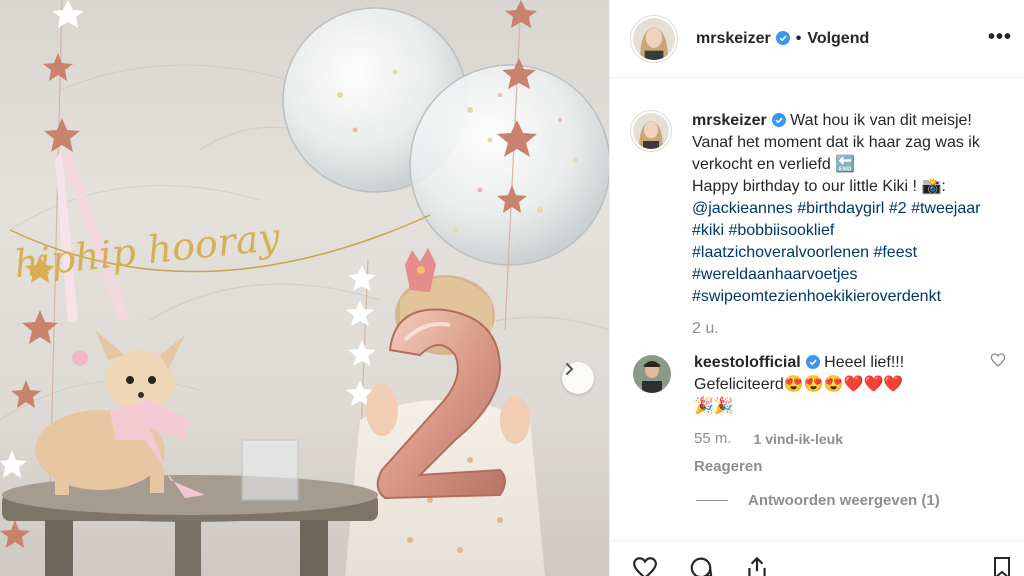 The image size is (1024, 576). I want to click on caption-tag: #birthdaygirl, so click(840, 208).